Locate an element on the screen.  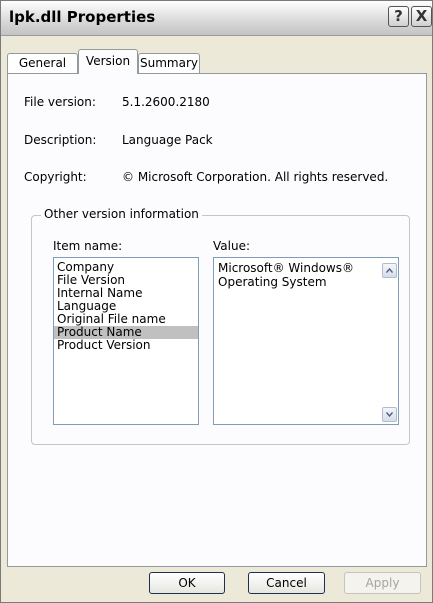
ok-button: OK is located at coordinates (187, 583).